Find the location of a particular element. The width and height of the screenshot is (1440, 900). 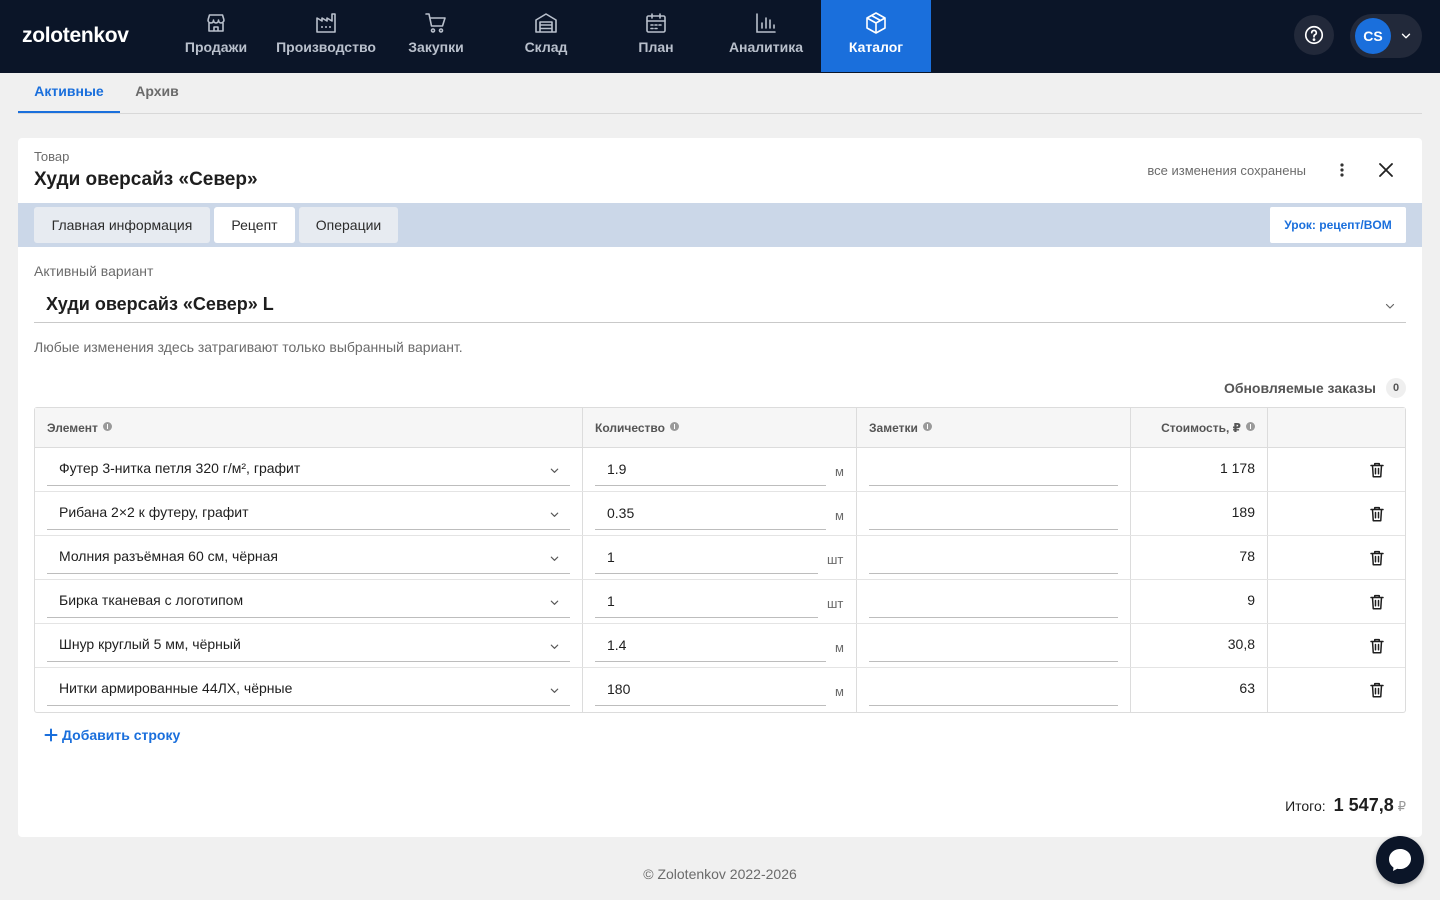

nav-label: Закупки is located at coordinates (436, 47).